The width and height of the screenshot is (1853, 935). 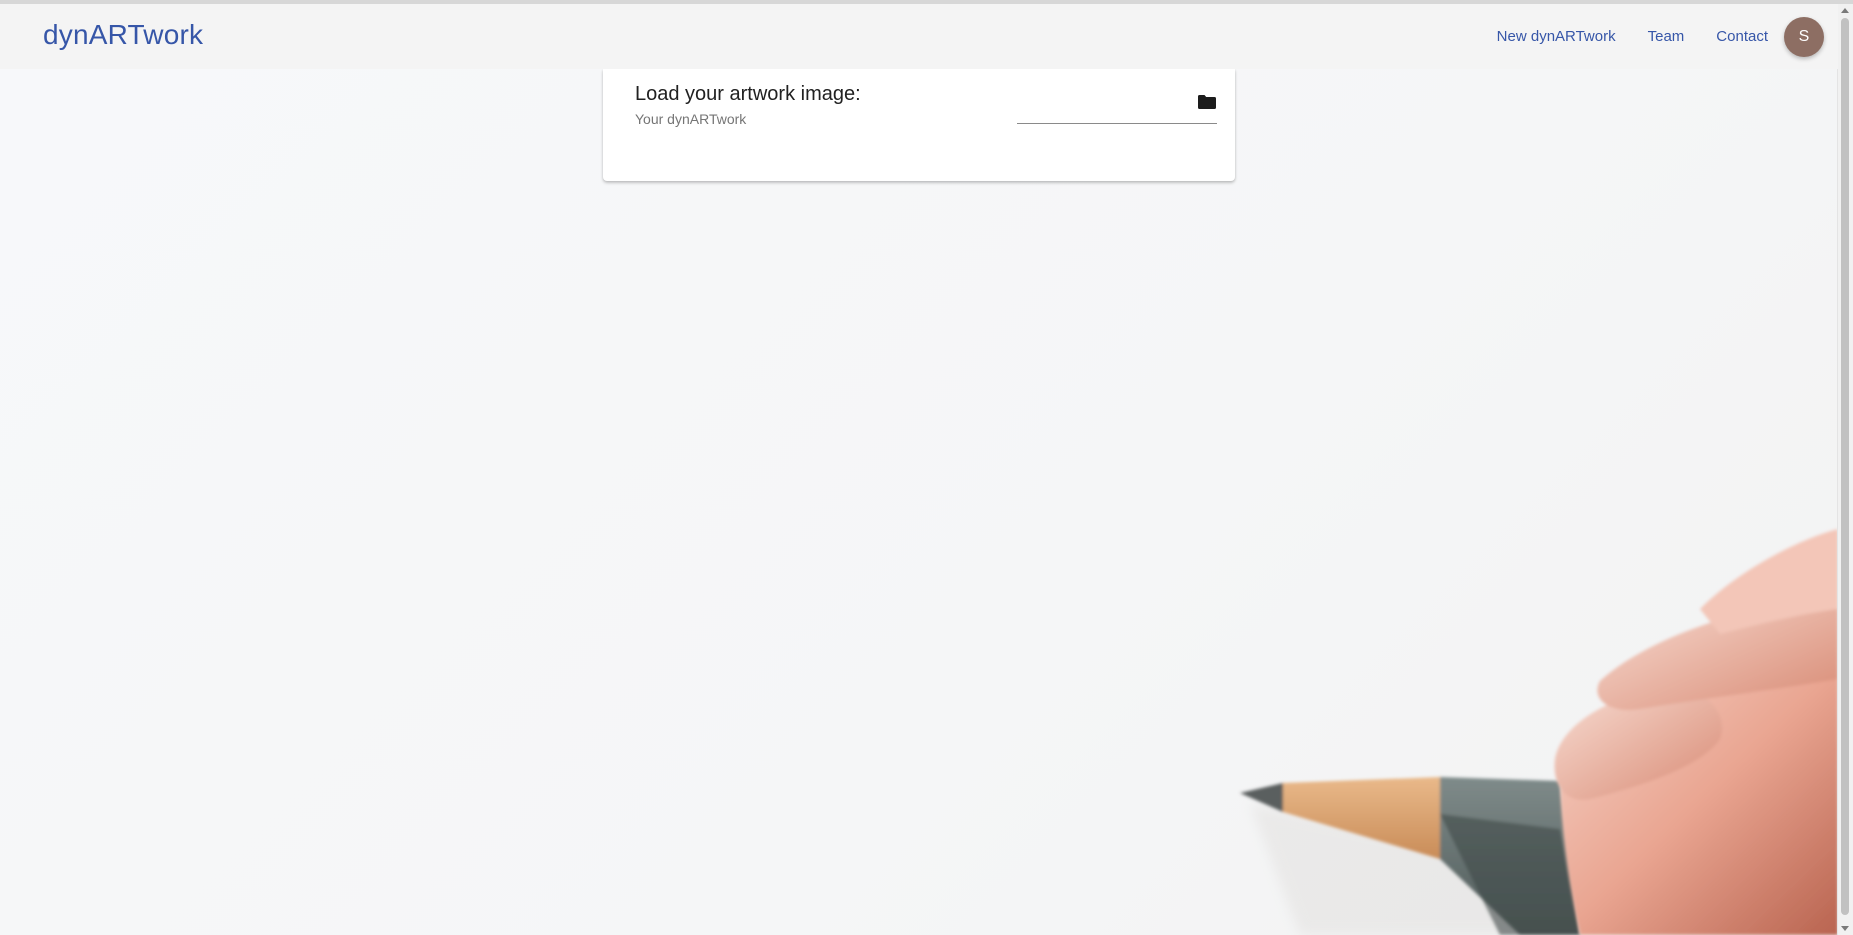 What do you see at coordinates (1539, 732) in the screenshot?
I see `pencil-hand-background-image` at bounding box center [1539, 732].